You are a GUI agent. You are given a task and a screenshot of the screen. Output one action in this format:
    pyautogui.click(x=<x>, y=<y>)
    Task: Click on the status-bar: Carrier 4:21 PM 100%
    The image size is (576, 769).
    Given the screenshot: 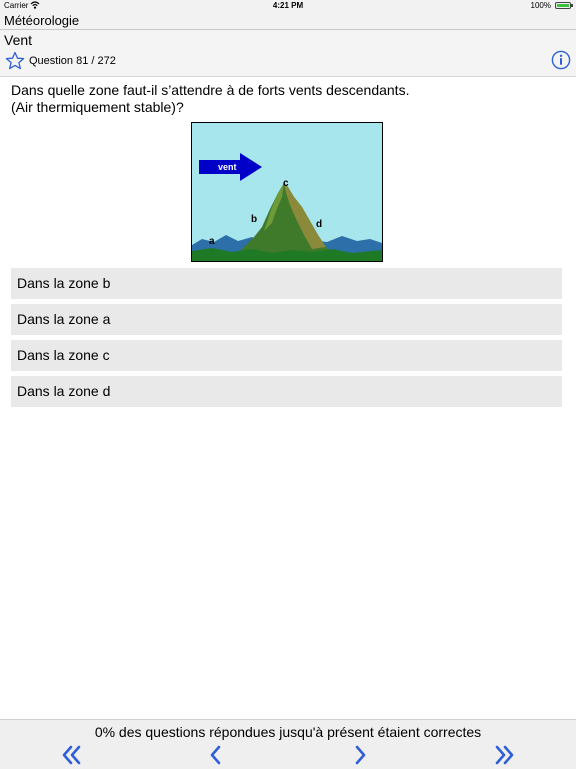 What is the action you would take?
    pyautogui.click(x=288, y=6)
    